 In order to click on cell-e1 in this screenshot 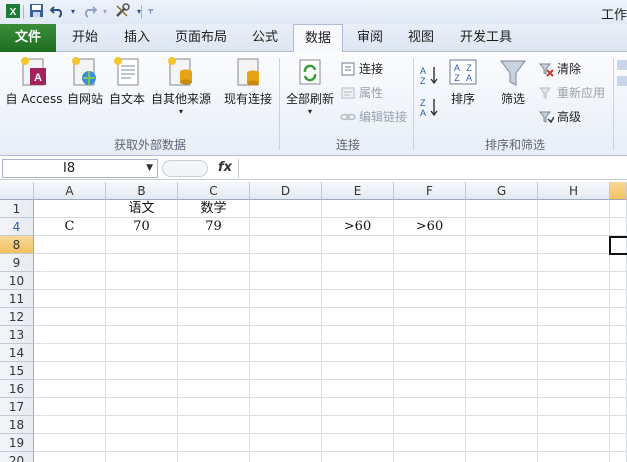, I will do `click(358, 209)`.